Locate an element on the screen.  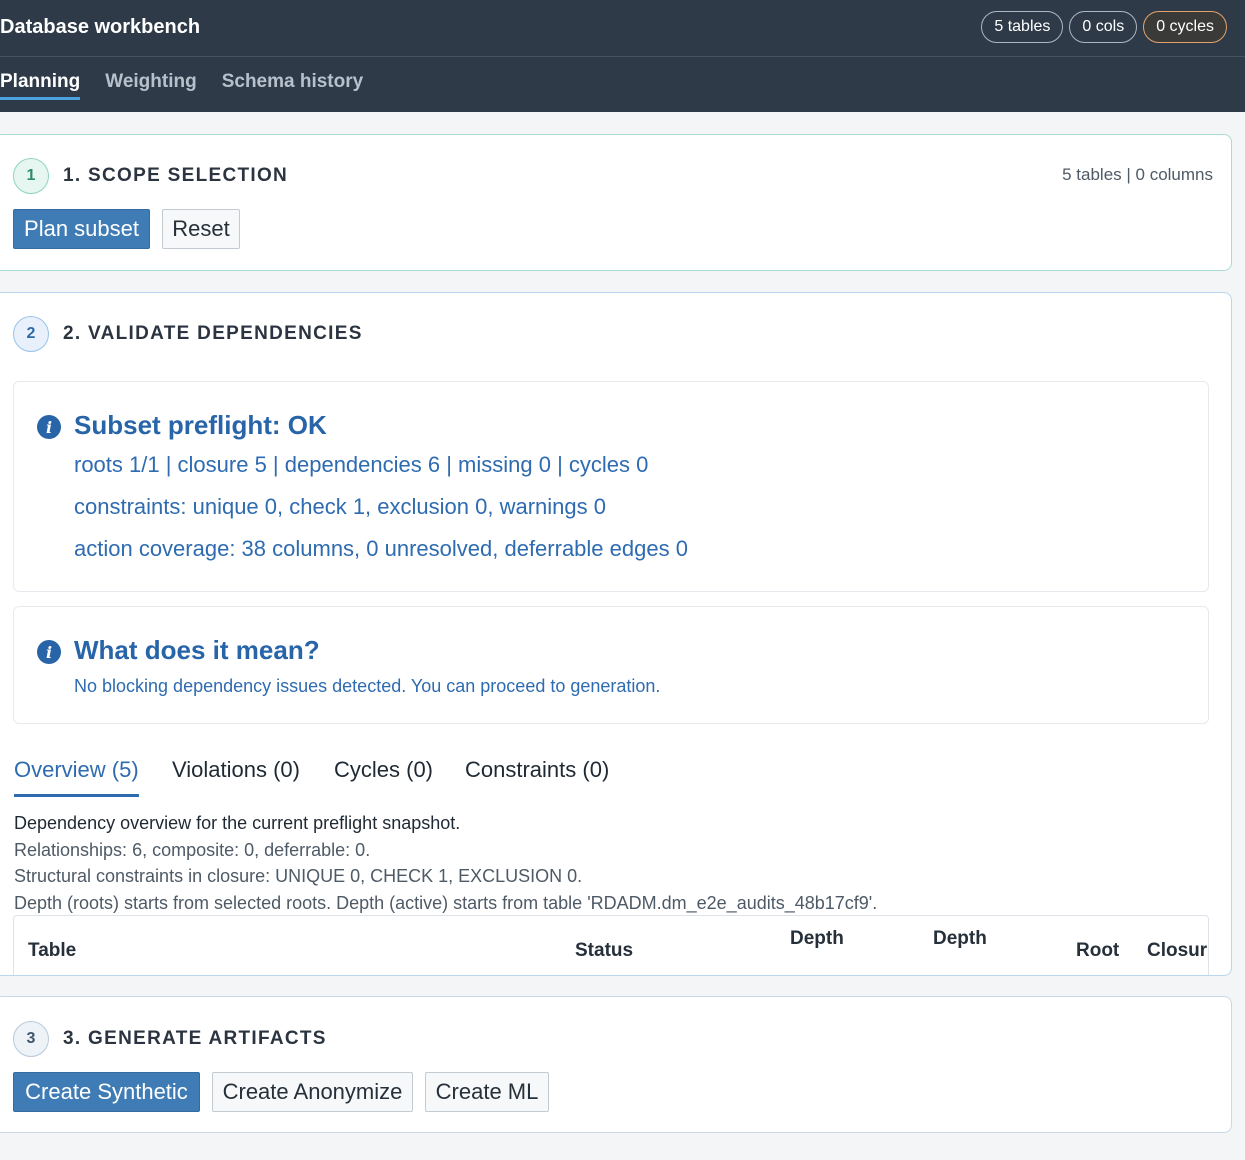
tab-violations: Violations (0) is located at coordinates (236, 777).